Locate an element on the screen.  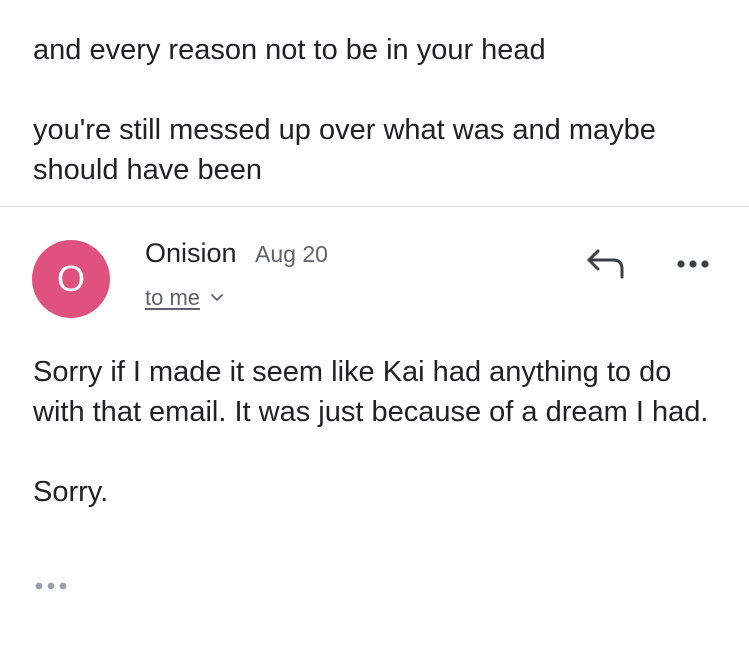
avatar-initial: O is located at coordinates (70, 278).